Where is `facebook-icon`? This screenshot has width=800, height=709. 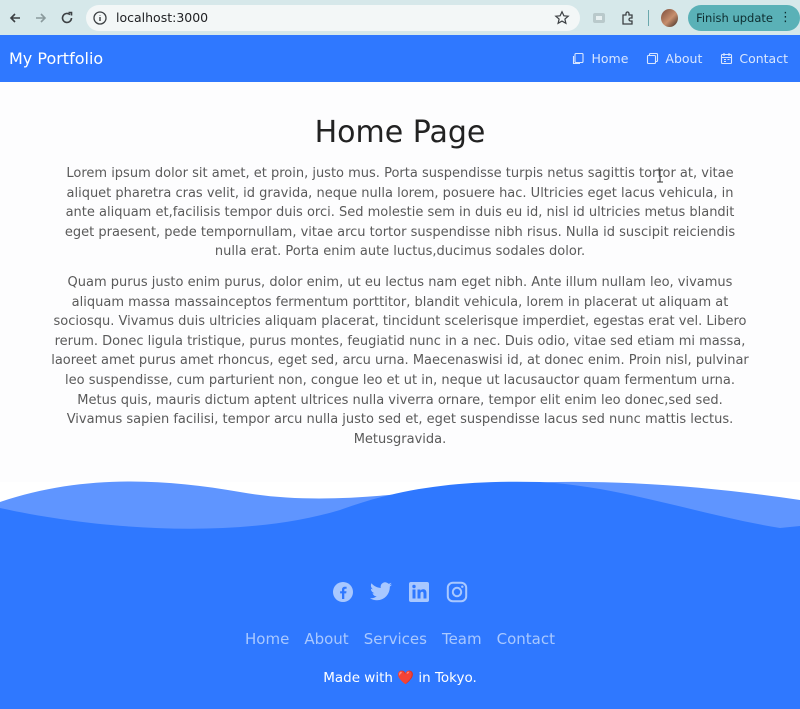
facebook-icon is located at coordinates (343, 592).